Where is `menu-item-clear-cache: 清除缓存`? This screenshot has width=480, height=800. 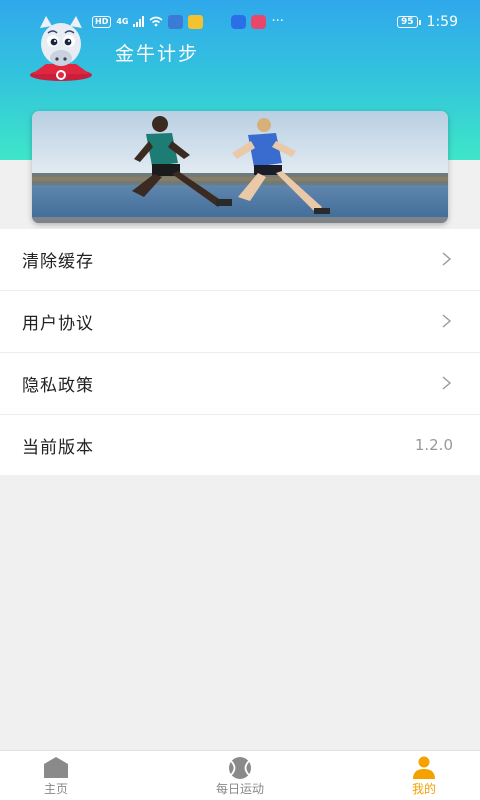 menu-item-clear-cache: 清除缓存 is located at coordinates (240, 260).